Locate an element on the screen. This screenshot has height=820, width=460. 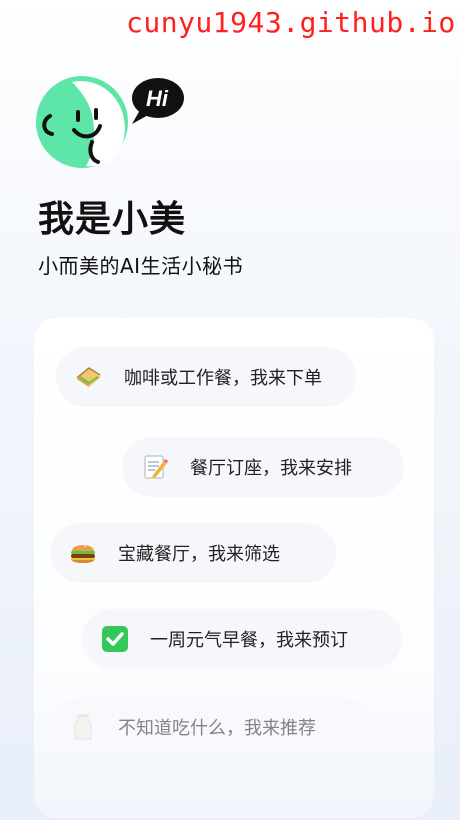
feature-label: 餐厅订座，我来安排 is located at coordinates (271, 468).